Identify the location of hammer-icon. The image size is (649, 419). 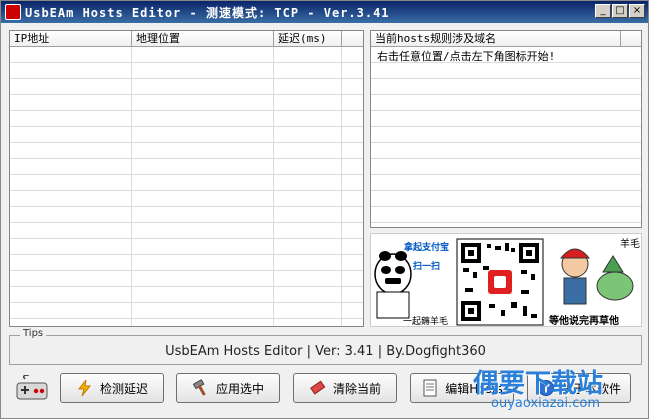
(201, 388).